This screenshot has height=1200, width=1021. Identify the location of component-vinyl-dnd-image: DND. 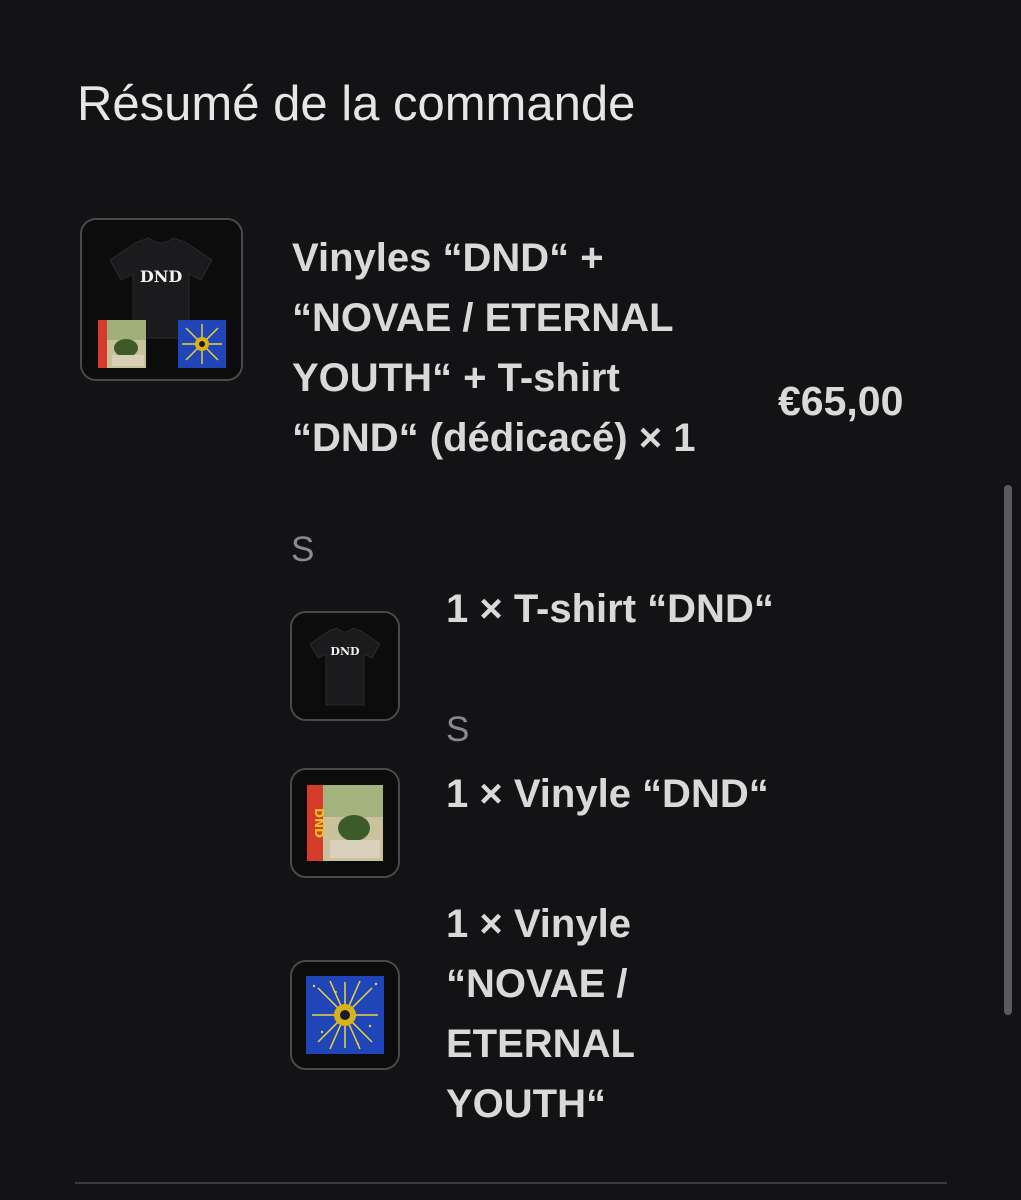
(345, 823).